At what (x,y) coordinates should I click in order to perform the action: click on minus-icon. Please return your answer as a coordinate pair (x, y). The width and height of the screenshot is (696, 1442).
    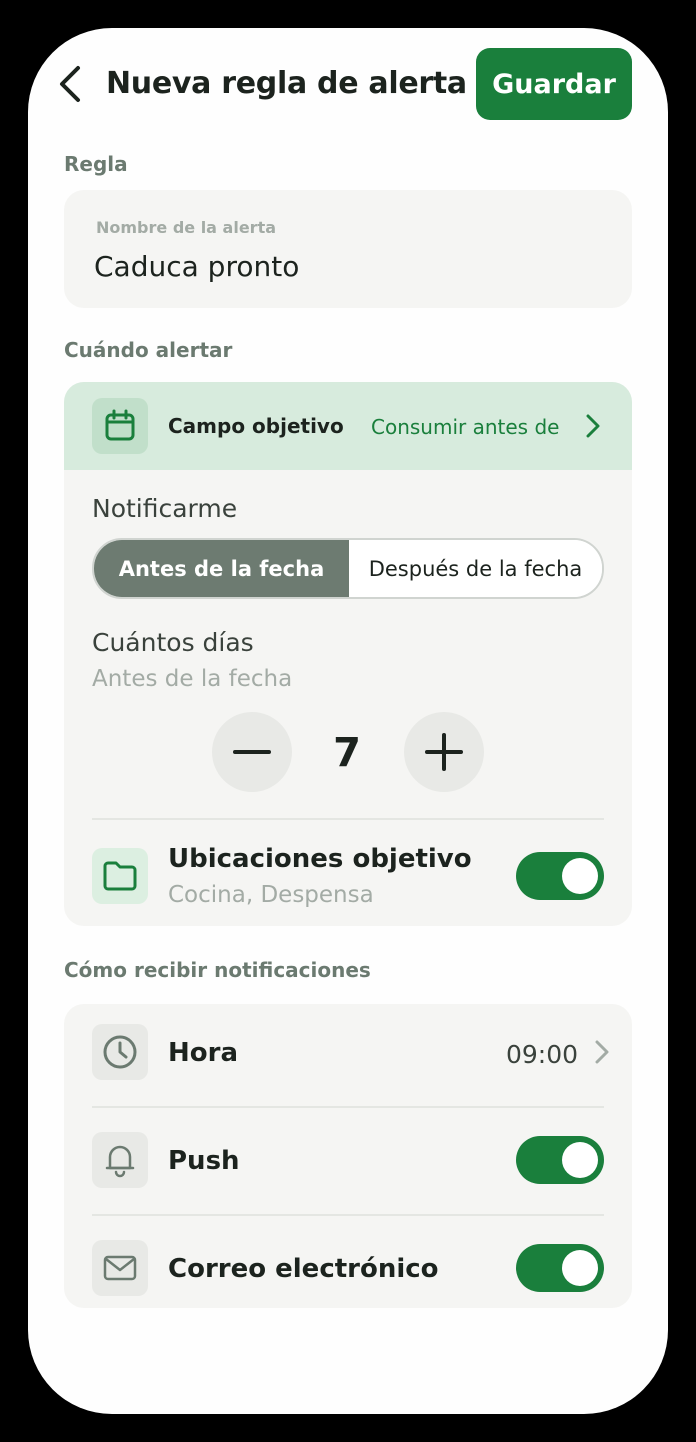
    Looking at the image, I should click on (252, 752).